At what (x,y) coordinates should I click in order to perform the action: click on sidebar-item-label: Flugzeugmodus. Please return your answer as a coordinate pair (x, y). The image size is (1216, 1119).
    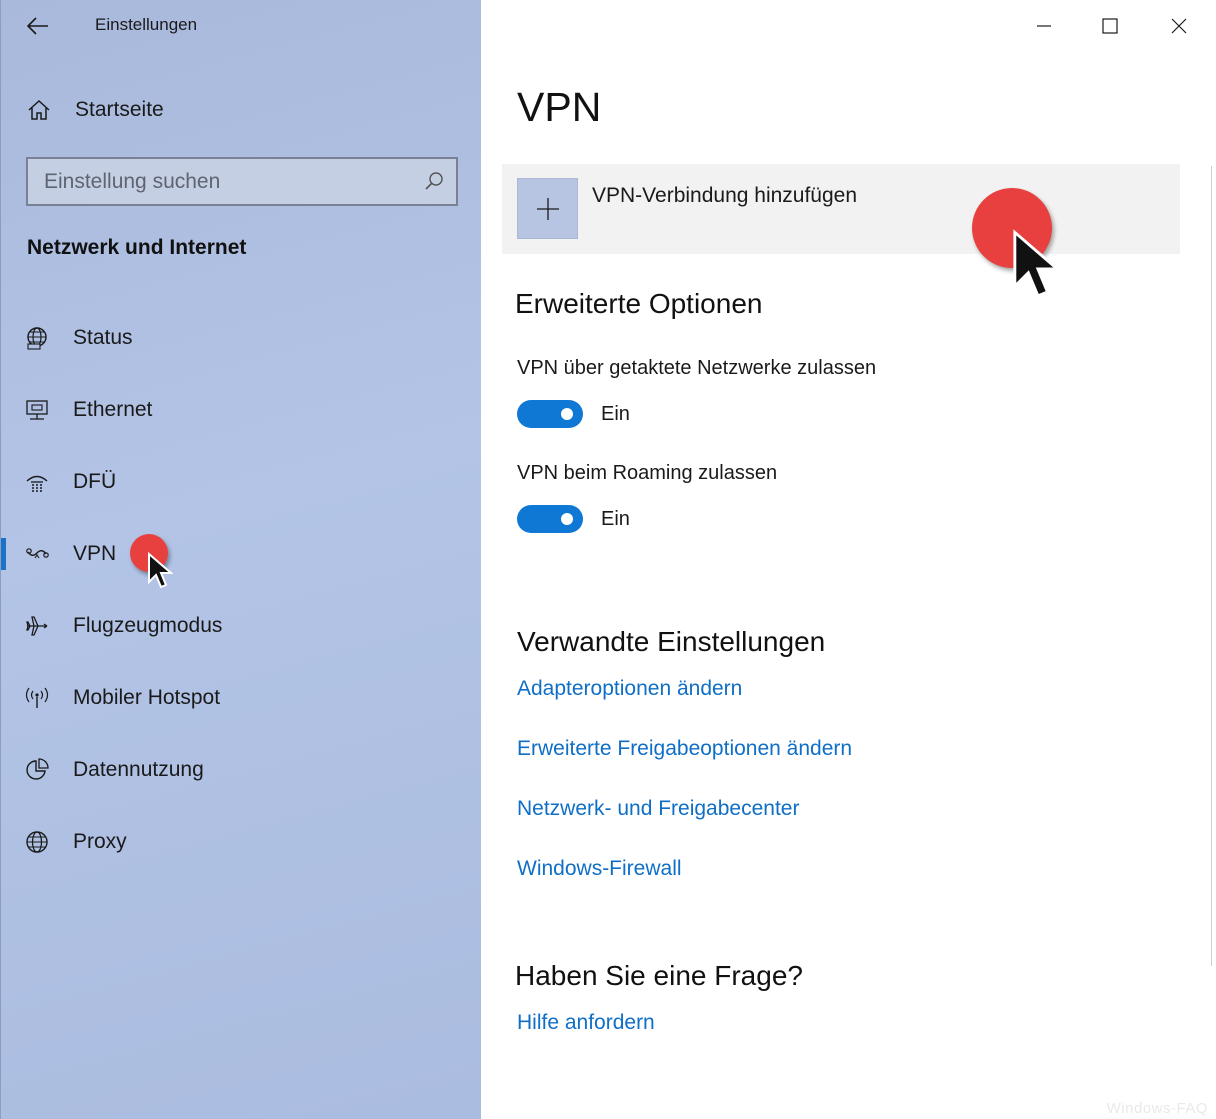
    Looking at the image, I should click on (148, 625).